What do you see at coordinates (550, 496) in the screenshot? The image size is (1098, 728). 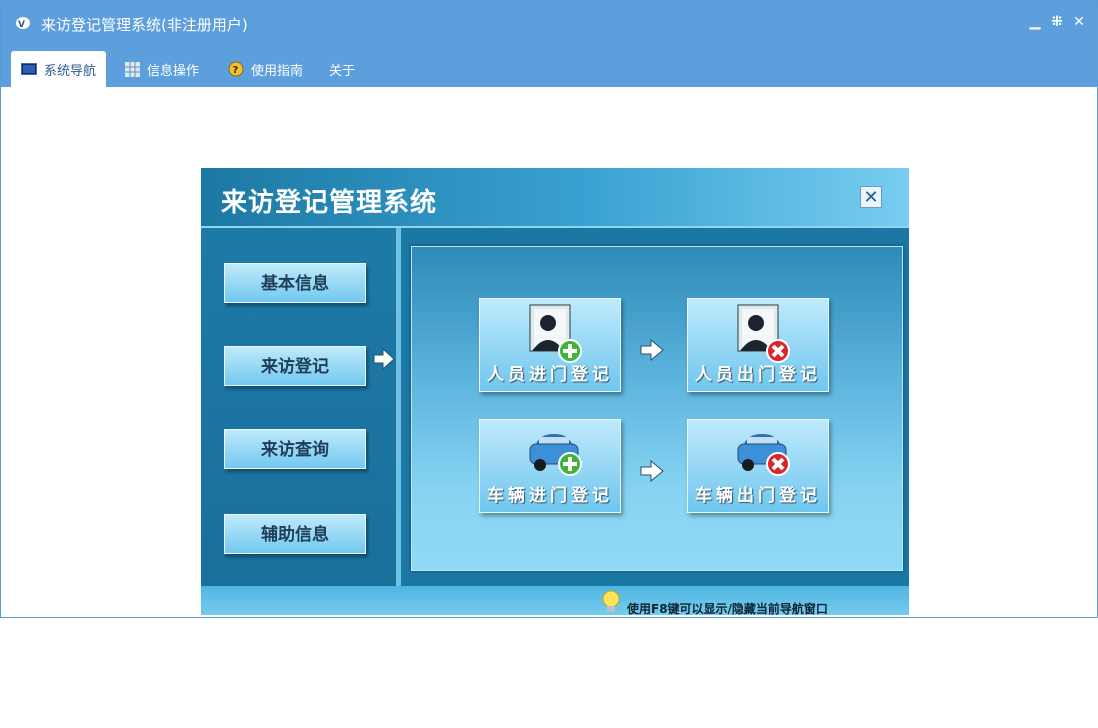 I see `tile-label: 车辆进门登记` at bounding box center [550, 496].